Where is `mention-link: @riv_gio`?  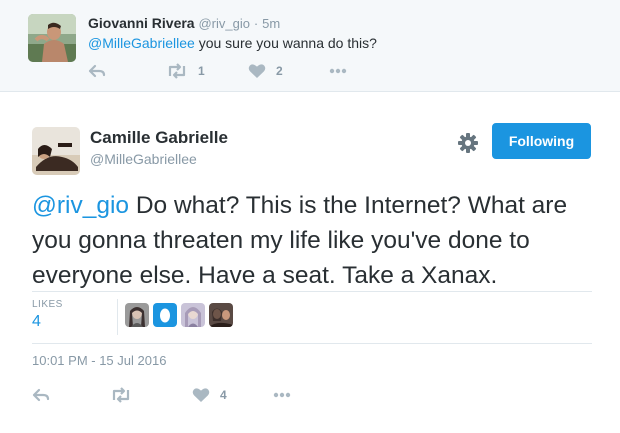 mention-link: @riv_gio is located at coordinates (80, 205).